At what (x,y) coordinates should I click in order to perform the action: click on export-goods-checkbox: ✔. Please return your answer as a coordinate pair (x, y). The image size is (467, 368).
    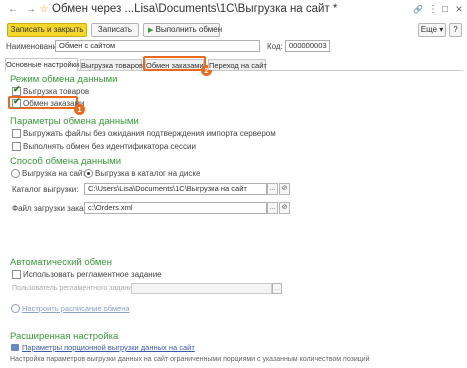
    Looking at the image, I should click on (16, 90).